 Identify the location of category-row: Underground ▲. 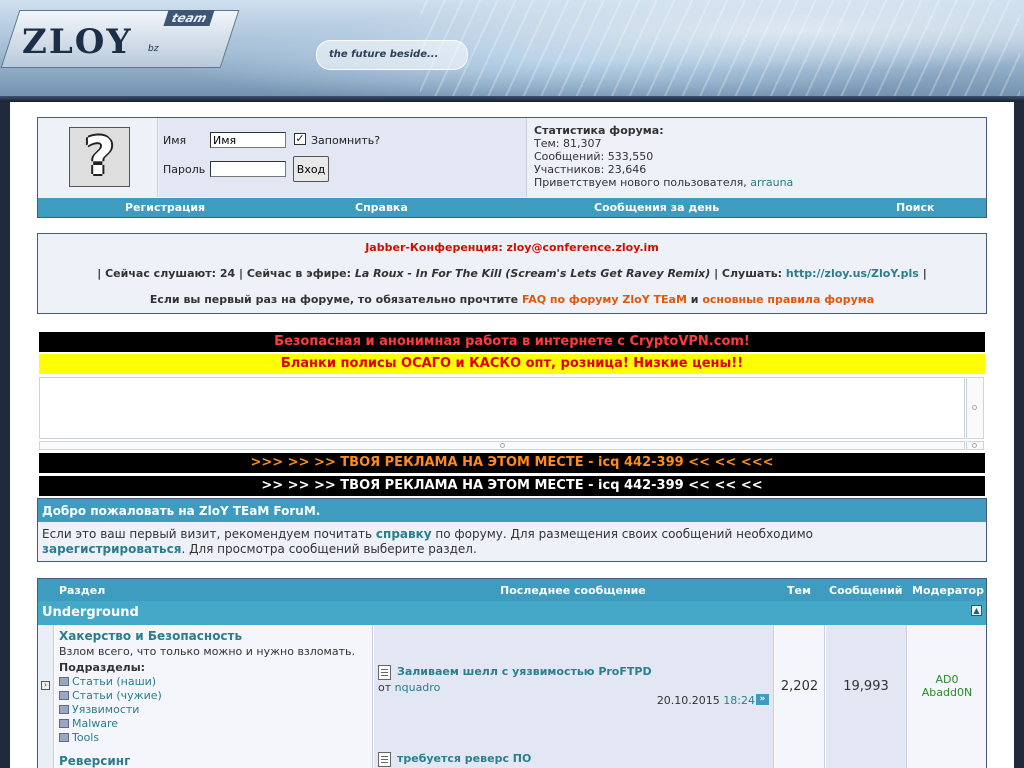
(512, 613).